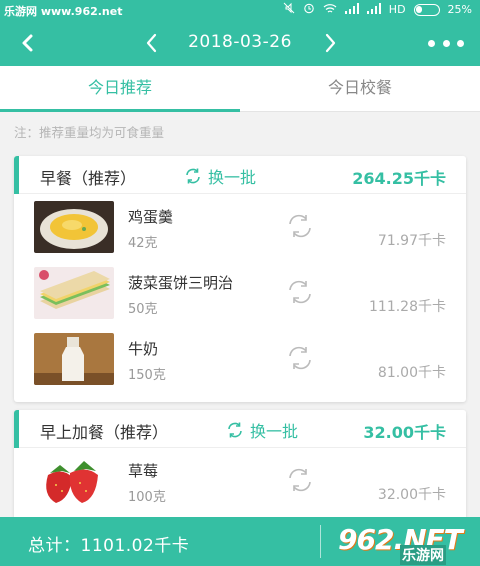  What do you see at coordinates (411, 373) in the screenshot?
I see `food-kcal: 81.00千卡` at bounding box center [411, 373].